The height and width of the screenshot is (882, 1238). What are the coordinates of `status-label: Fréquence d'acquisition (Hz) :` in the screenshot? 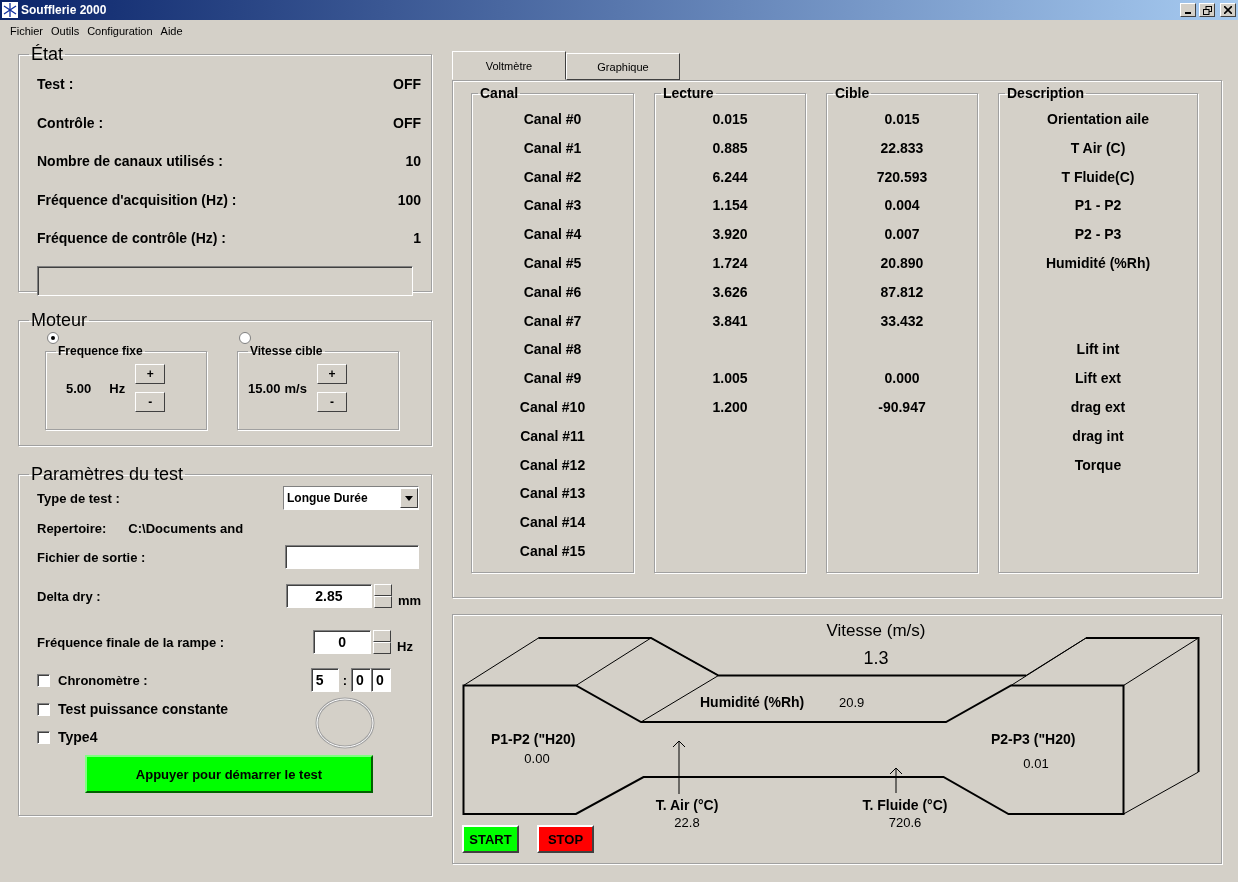 It's located at (137, 199).